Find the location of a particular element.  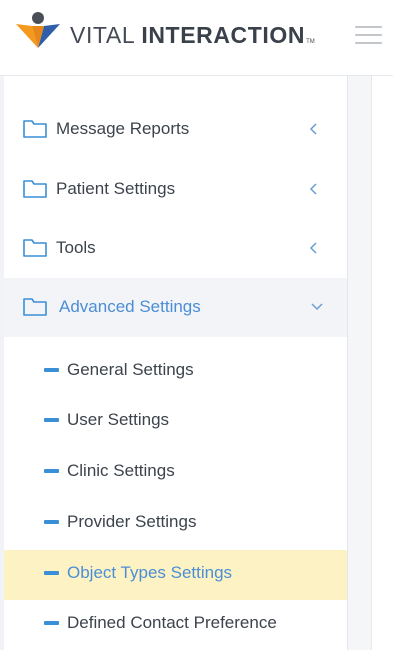

app-header: VITAL INTERACTIONTM is located at coordinates (196, 38).